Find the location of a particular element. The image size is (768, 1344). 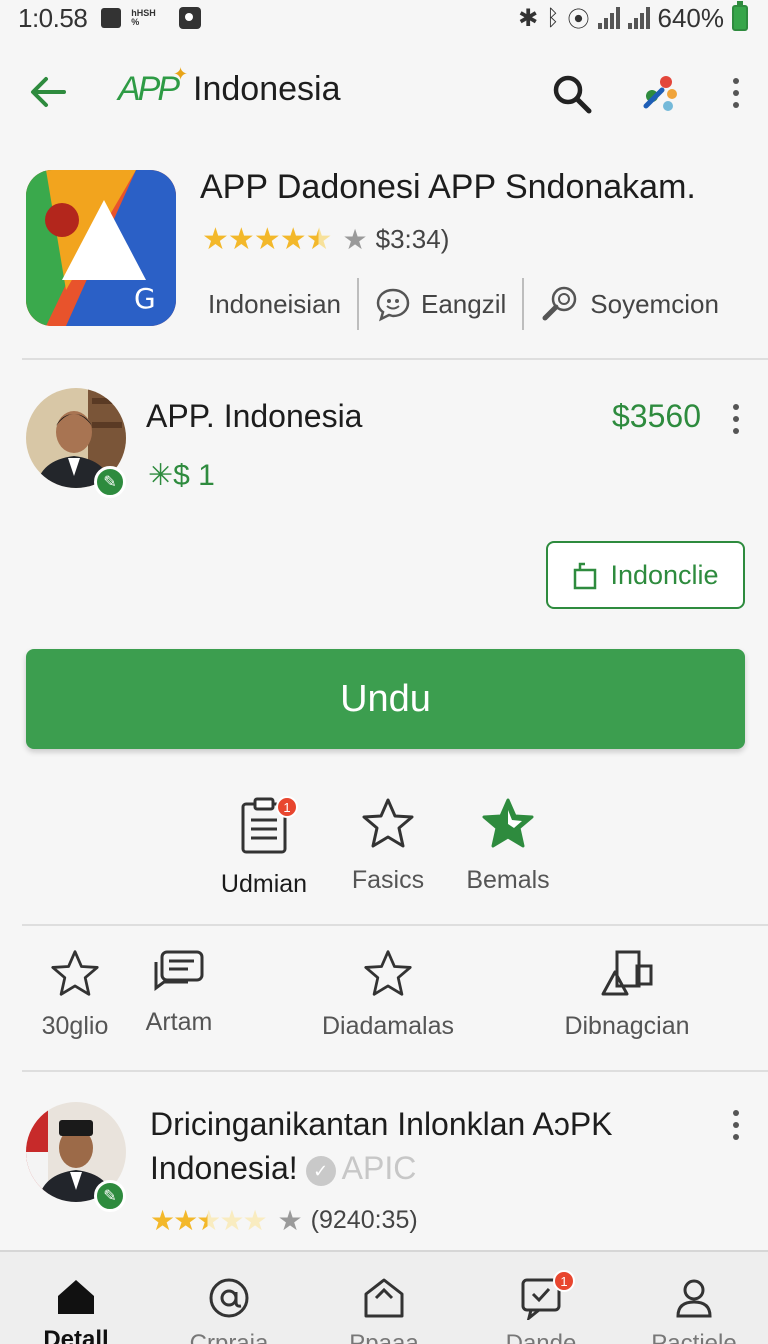

sparkle-icon: ✦ is located at coordinates (180, 74).